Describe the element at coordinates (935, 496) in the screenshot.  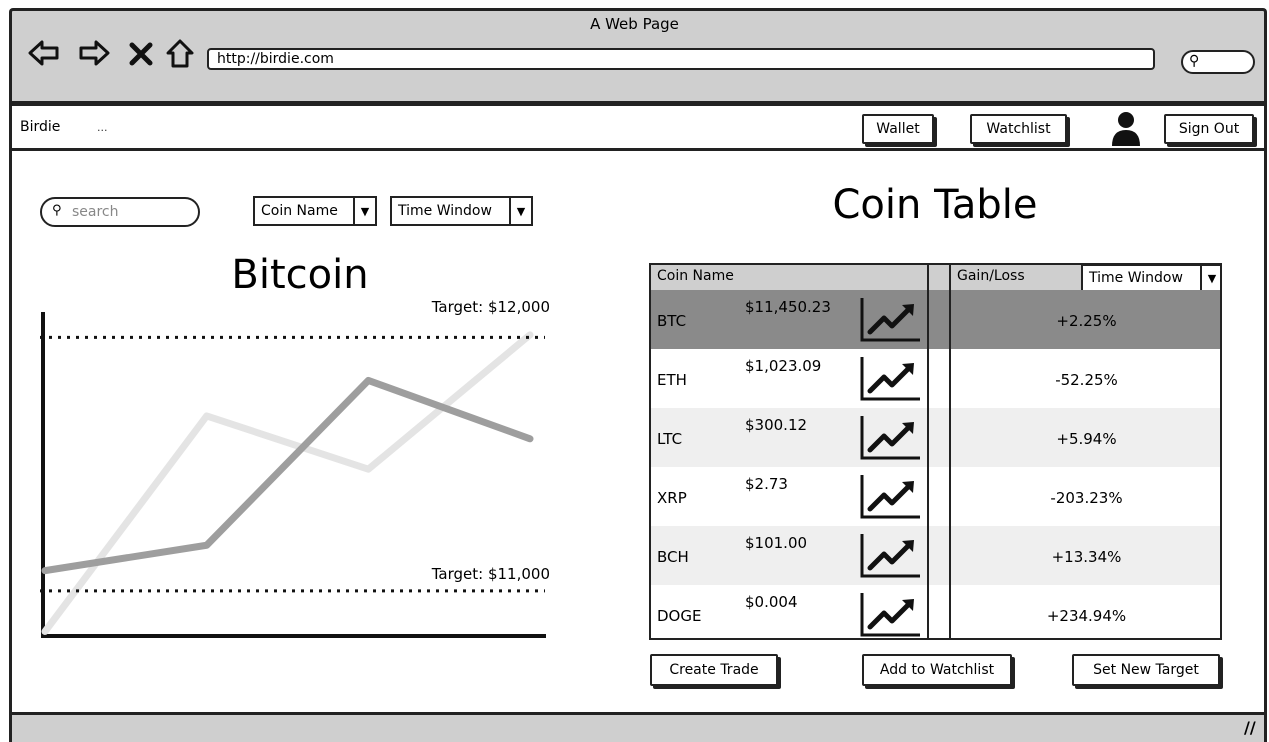
I see `table-row: XRP $2.73 -203.23%` at that location.